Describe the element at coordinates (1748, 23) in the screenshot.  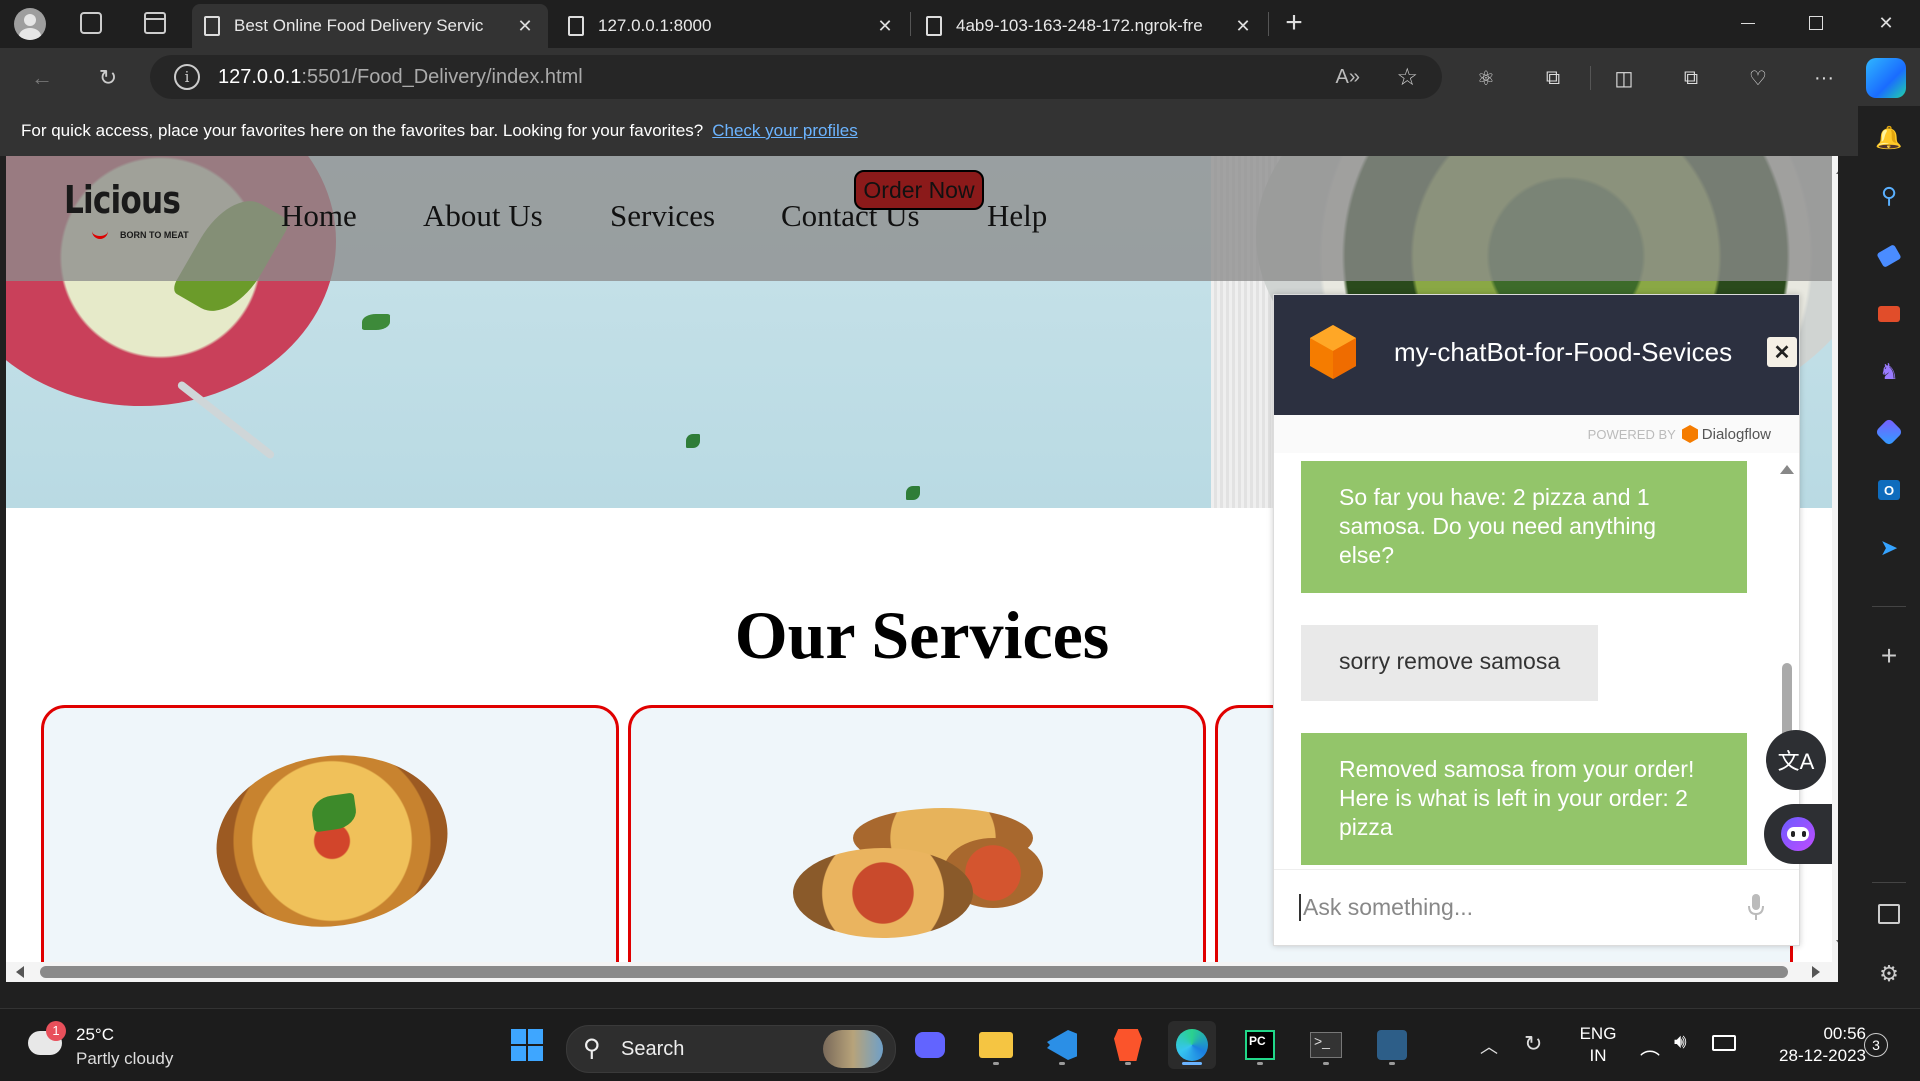
I see `minimize-icon` at that location.